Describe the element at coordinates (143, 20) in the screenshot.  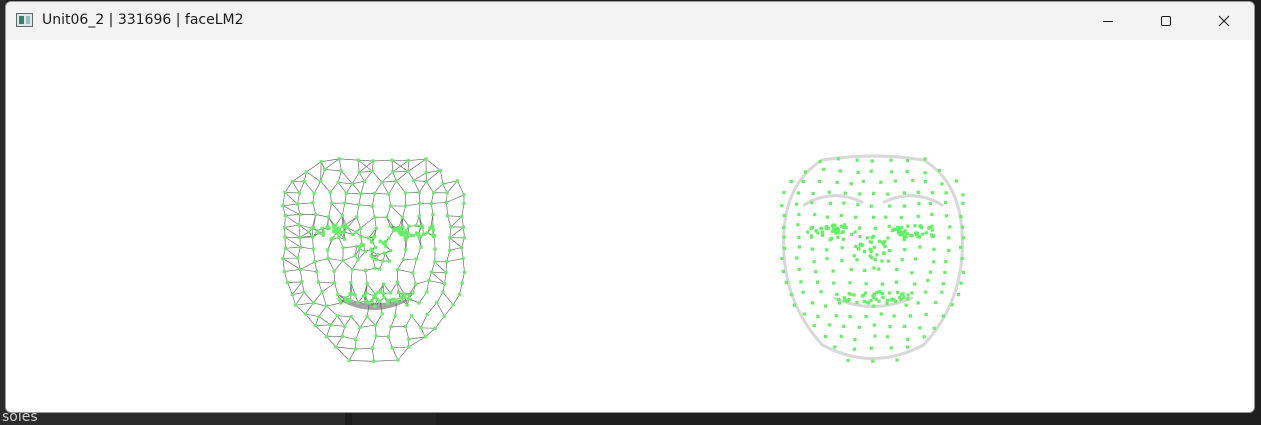
I see `window-title: Unit06_2 | 331696 | faceLM2` at that location.